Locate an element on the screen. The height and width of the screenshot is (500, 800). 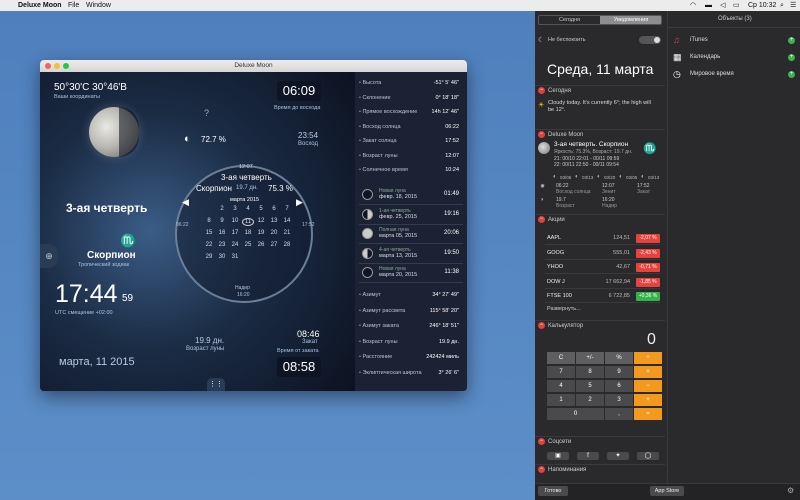
stock-change: -2,43 % is located at coordinates (648, 253).